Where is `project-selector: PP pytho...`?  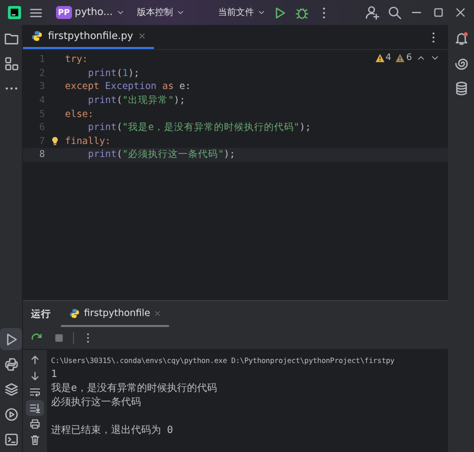
project-selector: PP pytho... is located at coordinates (90, 12).